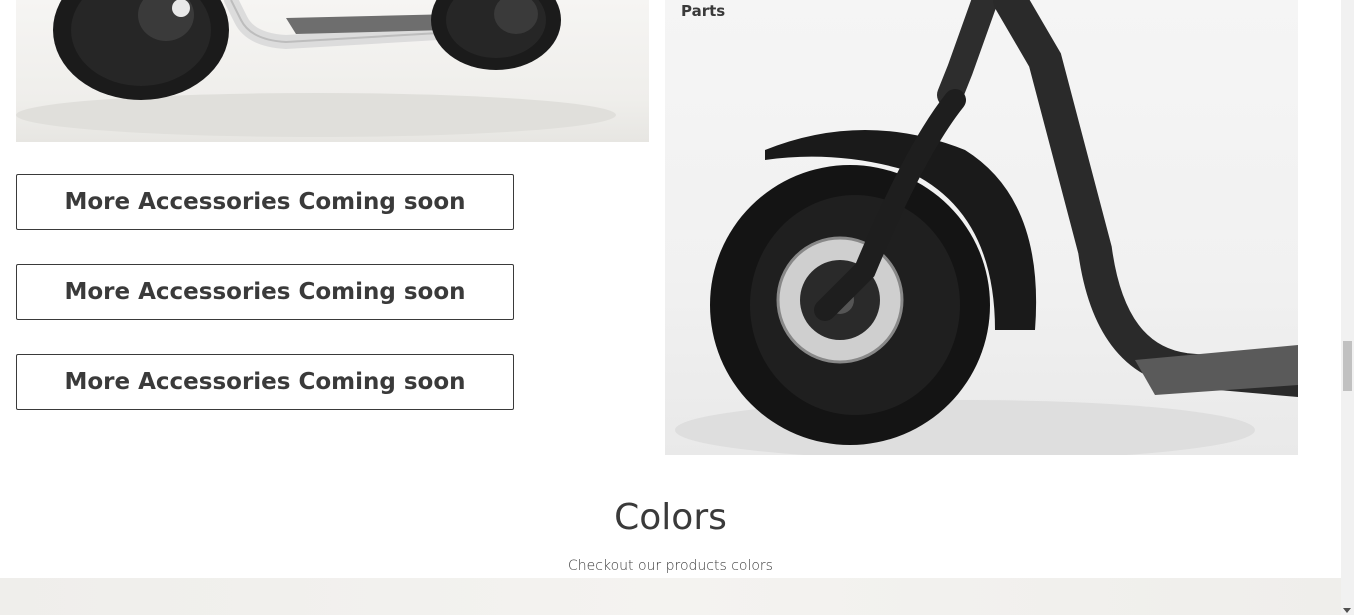 This screenshot has width=1354, height=615. I want to click on vertical-scrollbar, so click(1347, 307).